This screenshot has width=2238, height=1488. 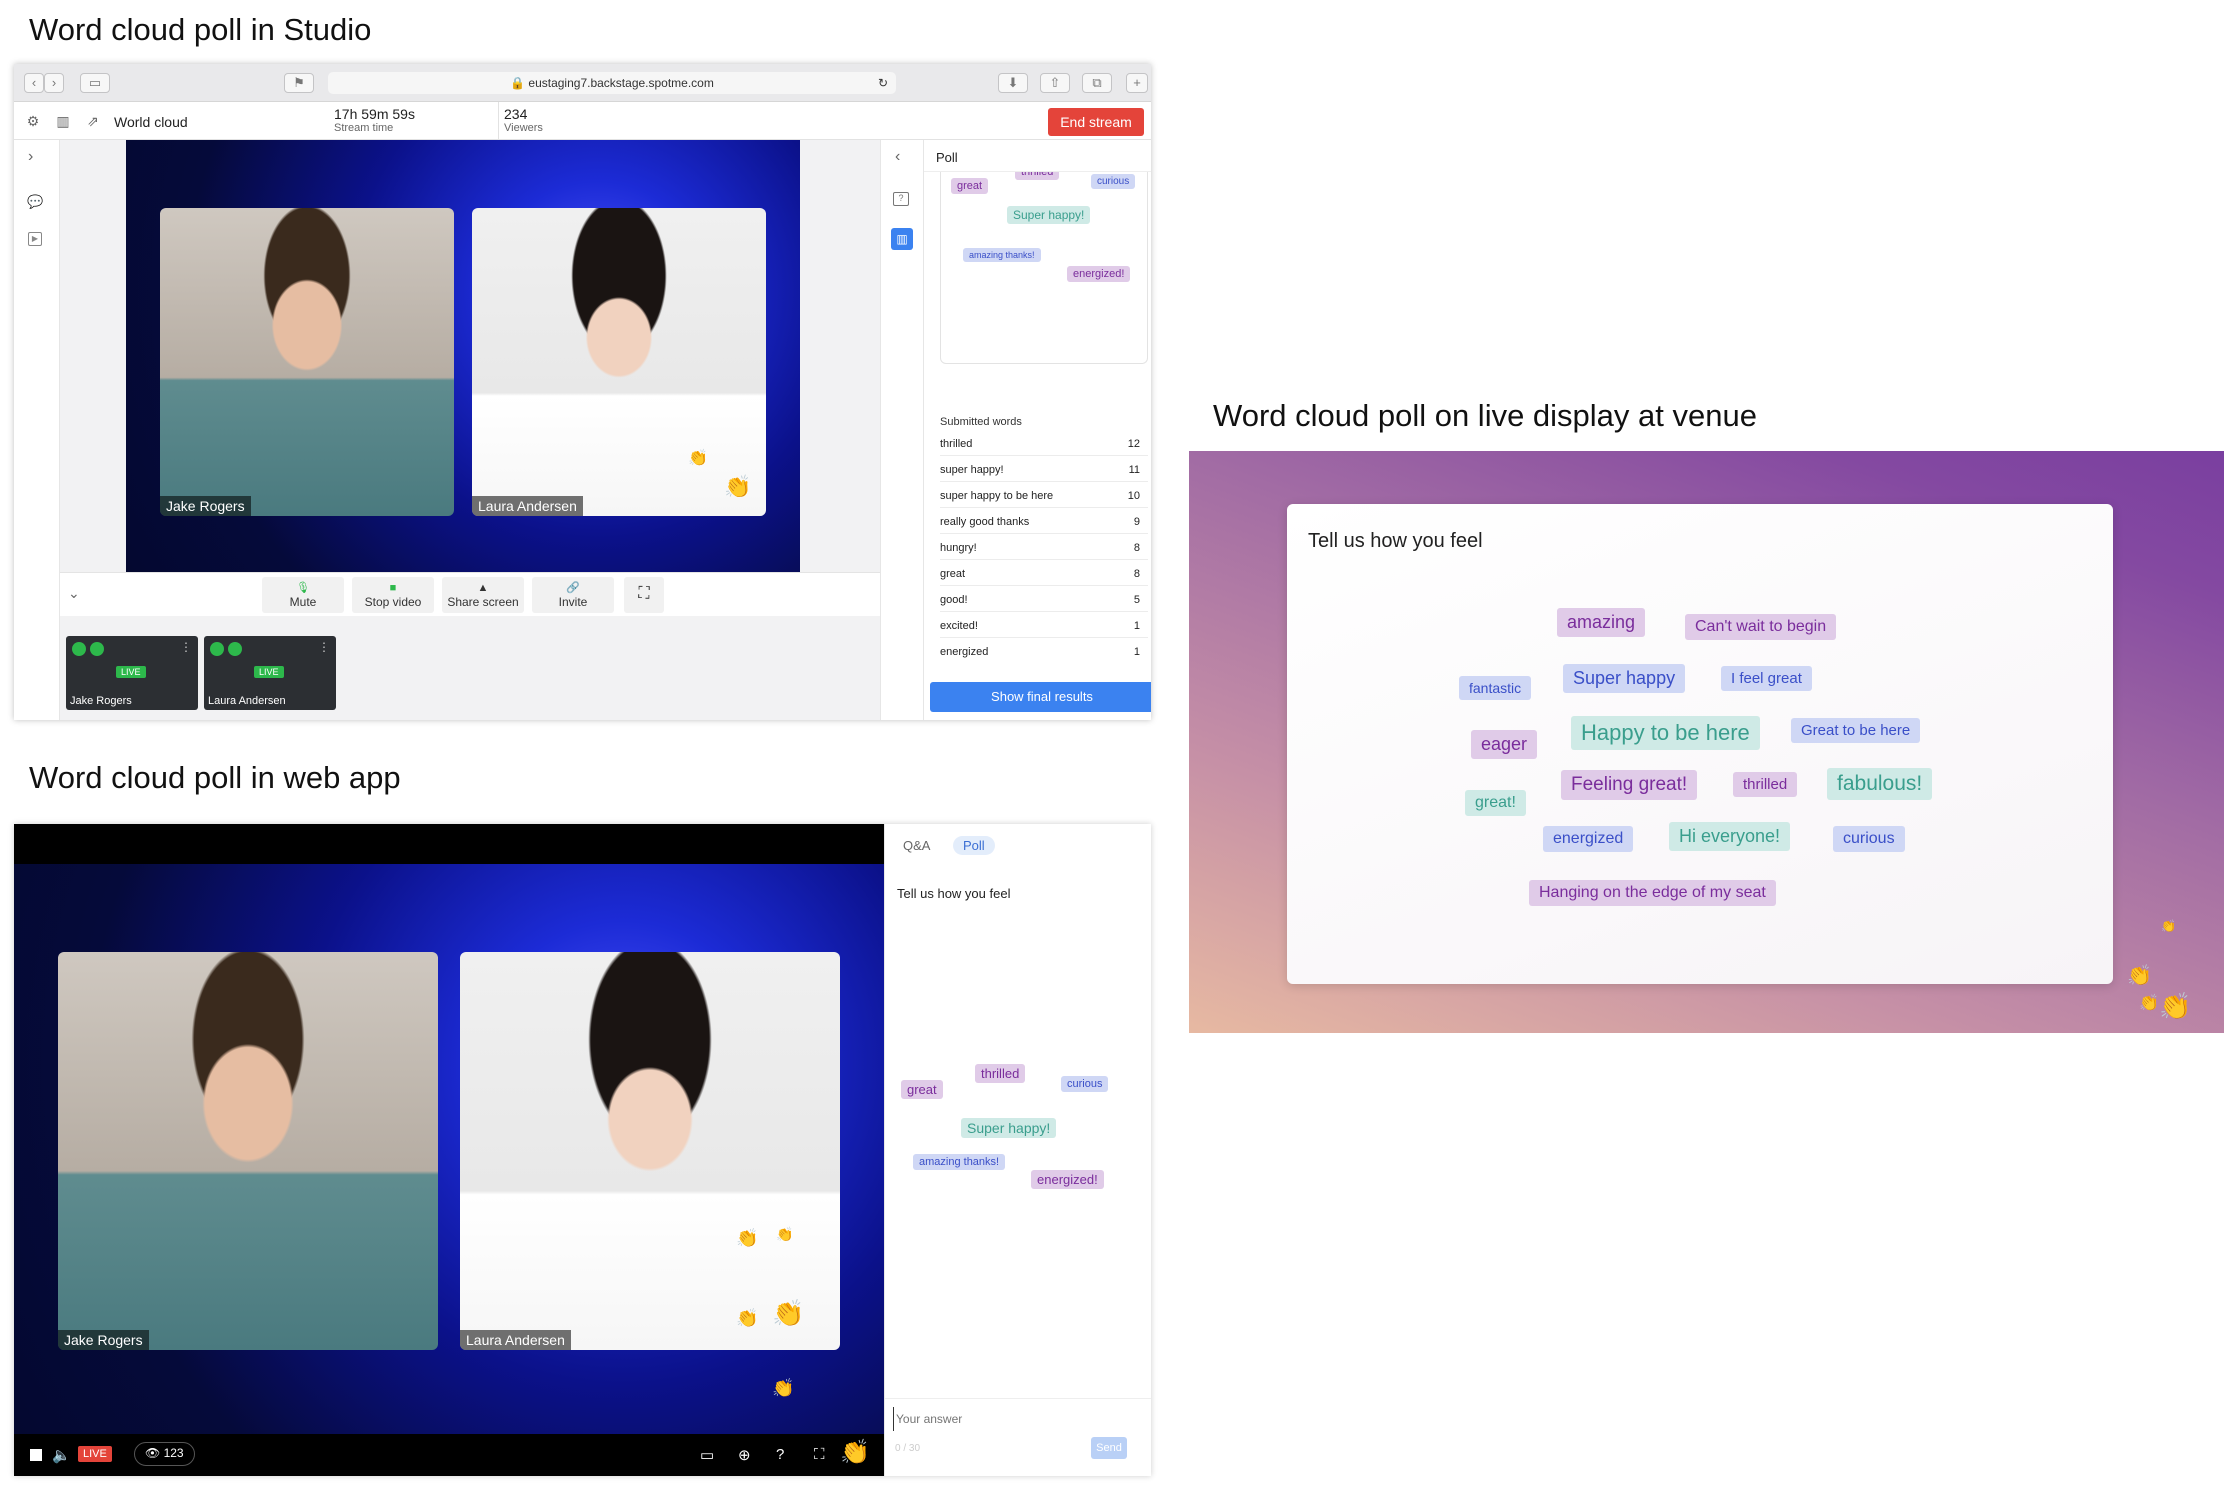 I want to click on address-bar: 🔒 eustaging7.backstage.spotme.com ↻, so click(x=612, y=83).